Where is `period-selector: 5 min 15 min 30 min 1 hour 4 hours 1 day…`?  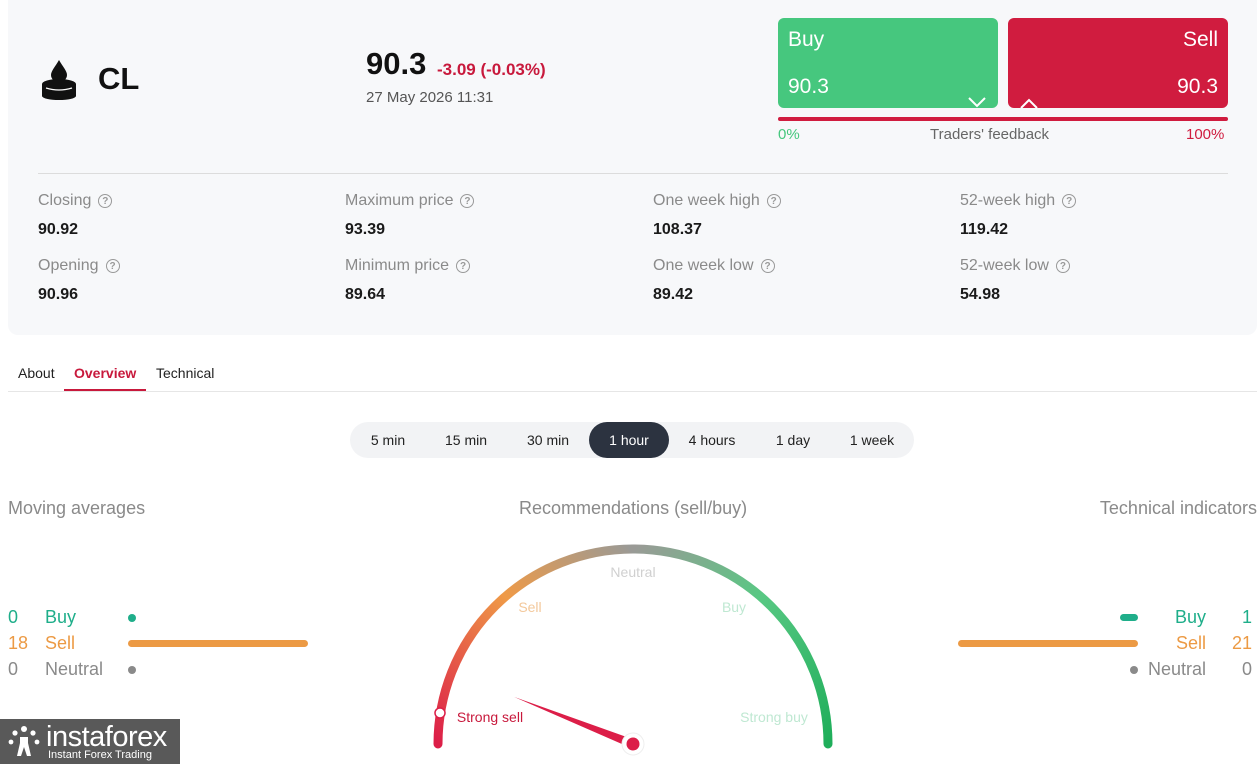 period-selector: 5 min 15 min 30 min 1 hour 4 hours 1 day… is located at coordinates (632, 440).